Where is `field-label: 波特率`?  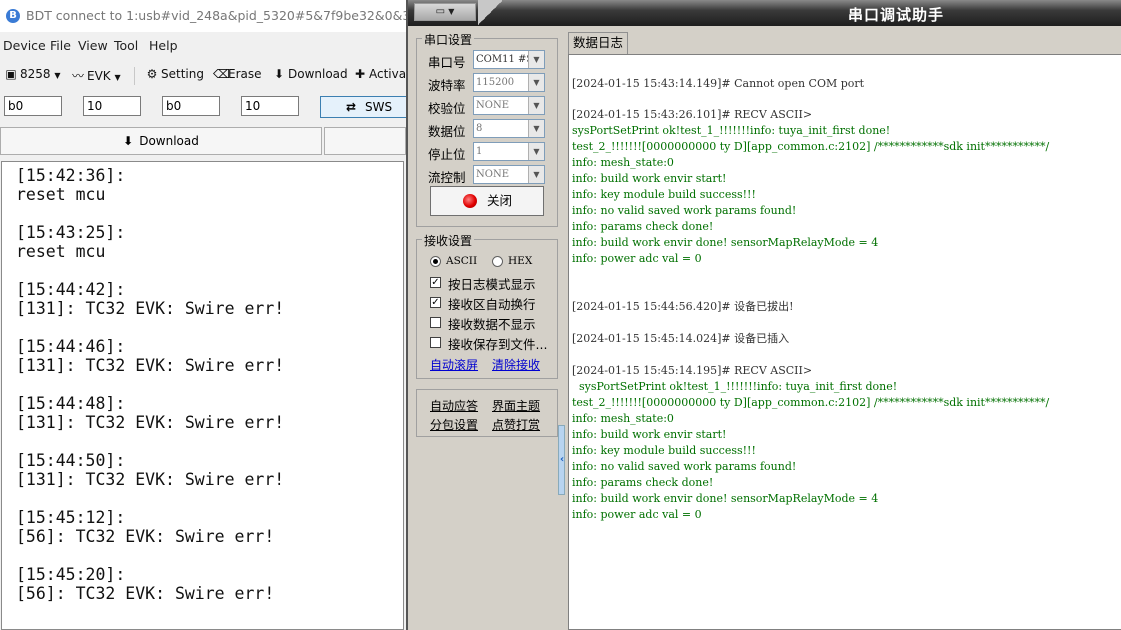 field-label: 波特率 is located at coordinates (447, 85).